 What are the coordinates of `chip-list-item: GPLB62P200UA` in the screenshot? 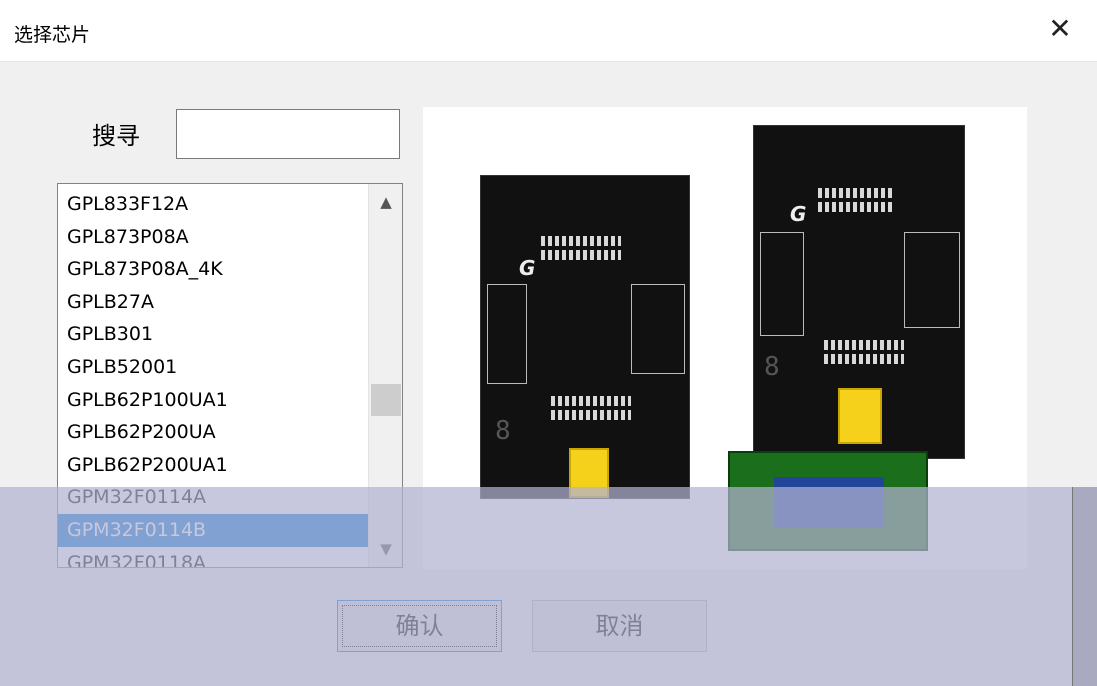 It's located at (213, 432).